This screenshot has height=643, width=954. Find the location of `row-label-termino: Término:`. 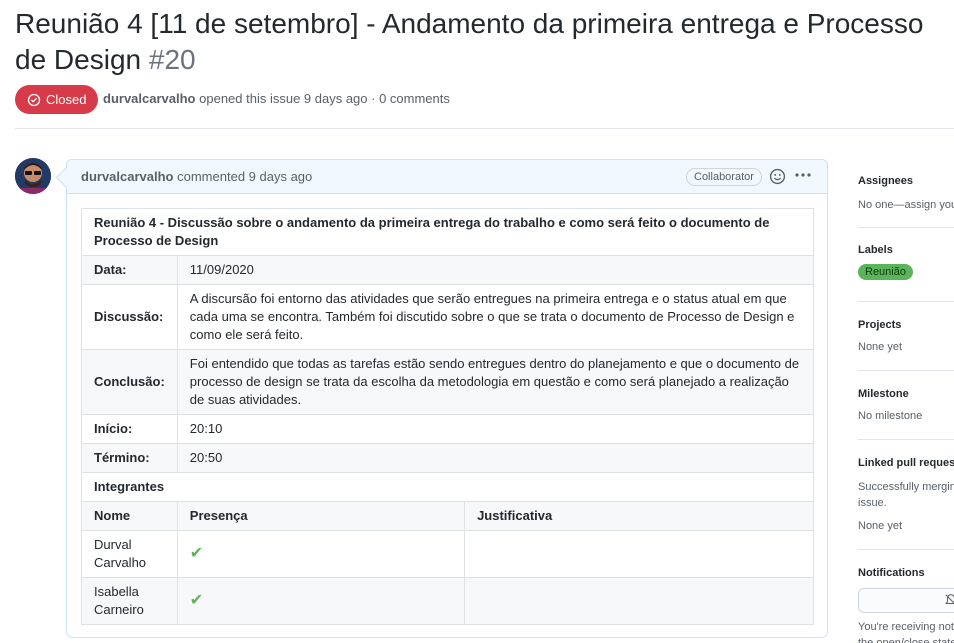

row-label-termino: Término: is located at coordinates (129, 458).